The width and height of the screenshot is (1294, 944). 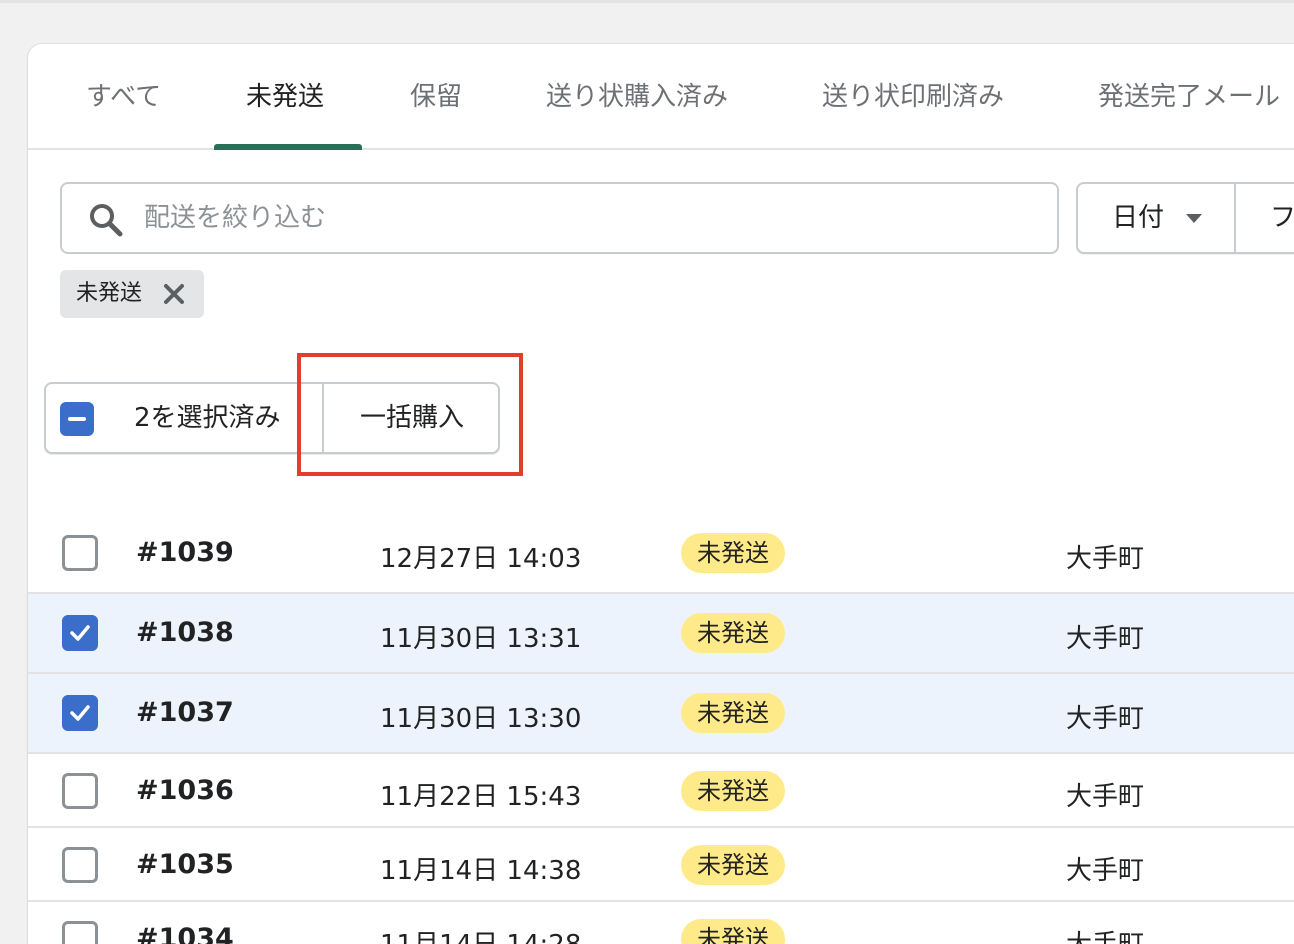 What do you see at coordinates (481, 871) in the screenshot?
I see `order-date: 11月14日 14:38` at bounding box center [481, 871].